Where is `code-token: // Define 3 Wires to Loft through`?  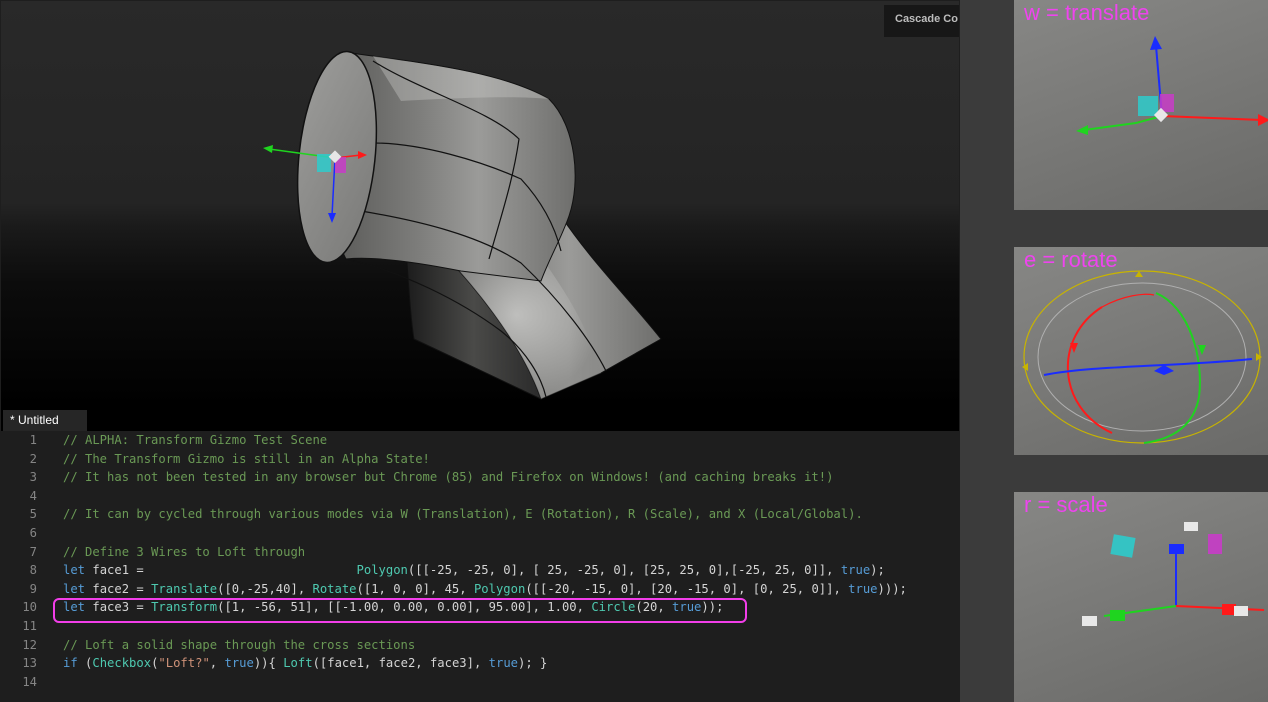 code-token: // Define 3 Wires to Loft through is located at coordinates (184, 551).